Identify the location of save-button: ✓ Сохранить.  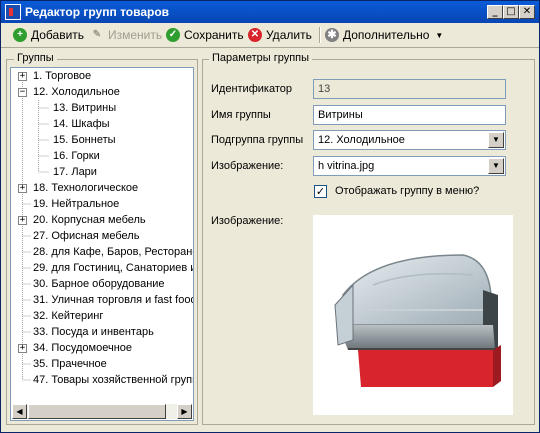
(205, 35).